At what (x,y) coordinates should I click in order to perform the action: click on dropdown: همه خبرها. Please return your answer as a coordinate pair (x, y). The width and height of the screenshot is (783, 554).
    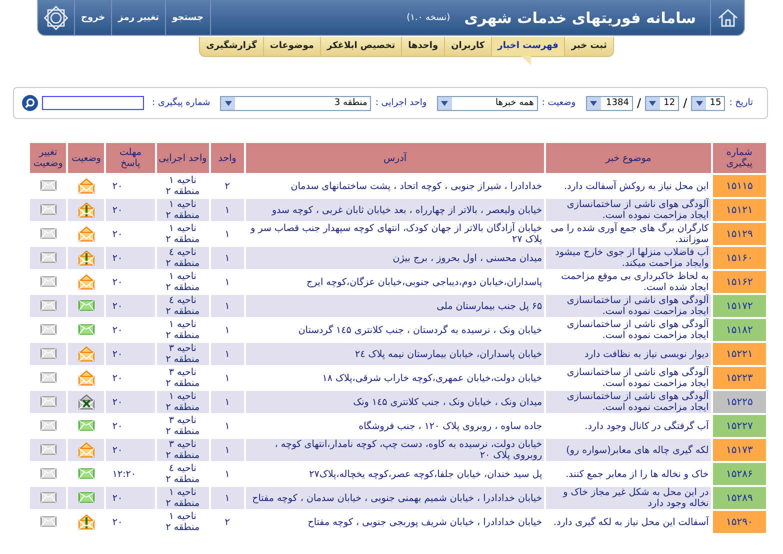
    Looking at the image, I should click on (487, 103).